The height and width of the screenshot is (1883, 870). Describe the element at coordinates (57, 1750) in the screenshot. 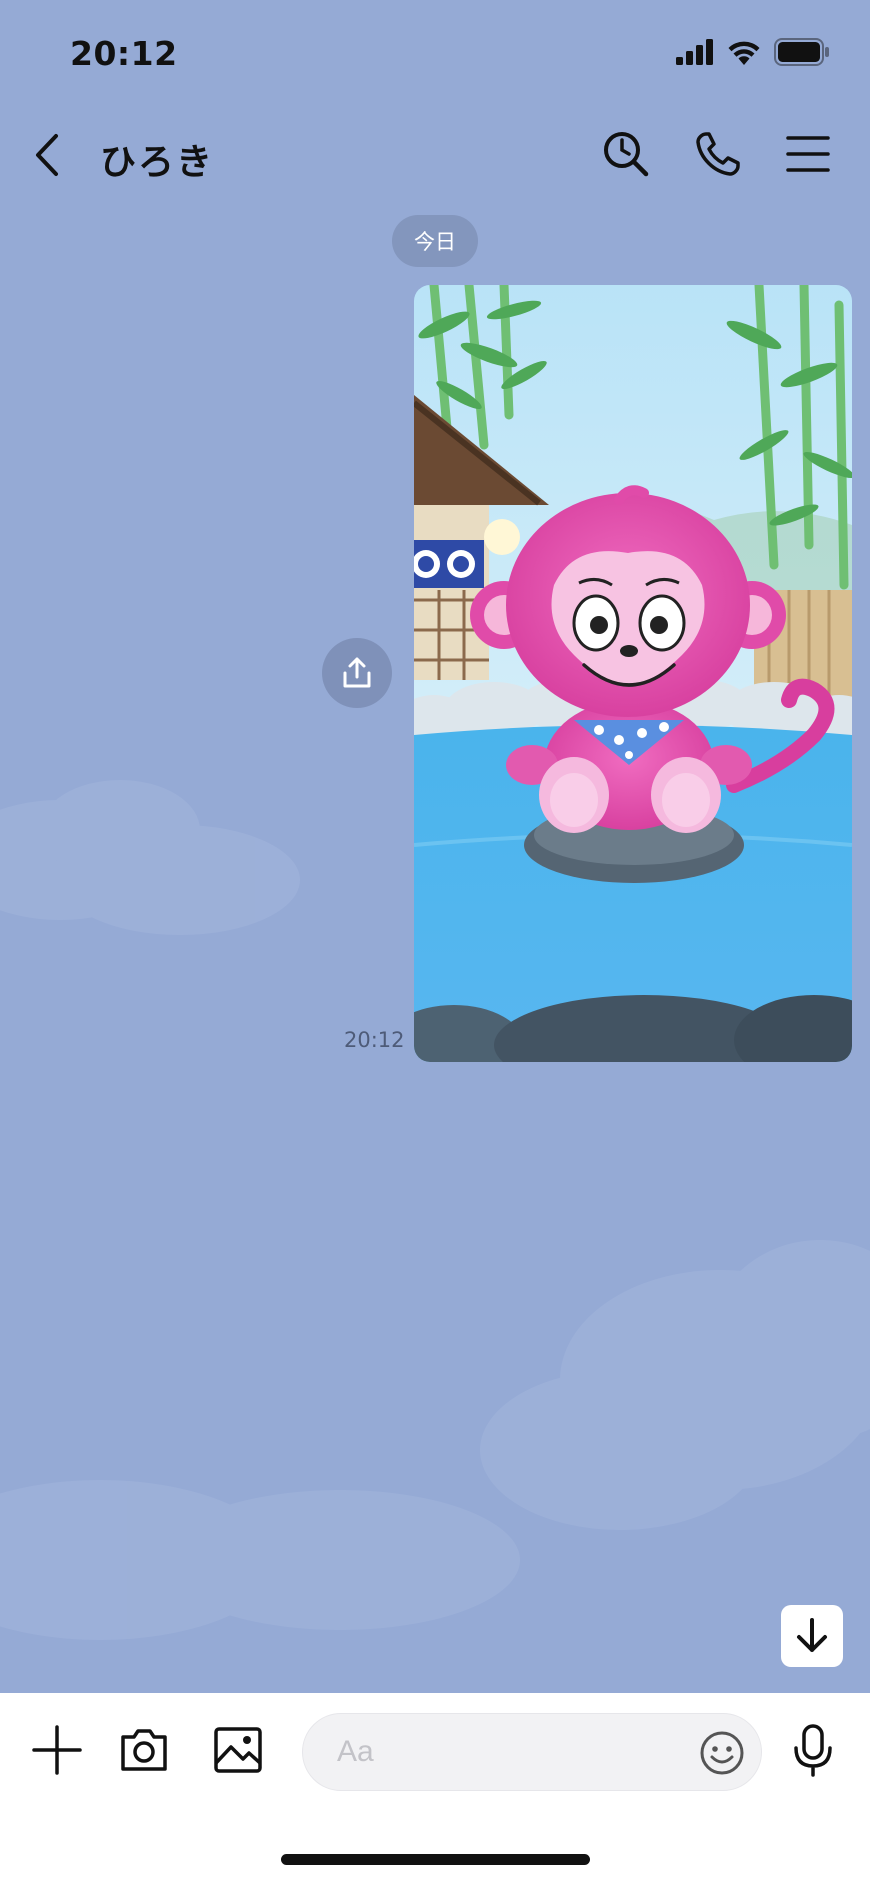

I see `plus-icon` at that location.